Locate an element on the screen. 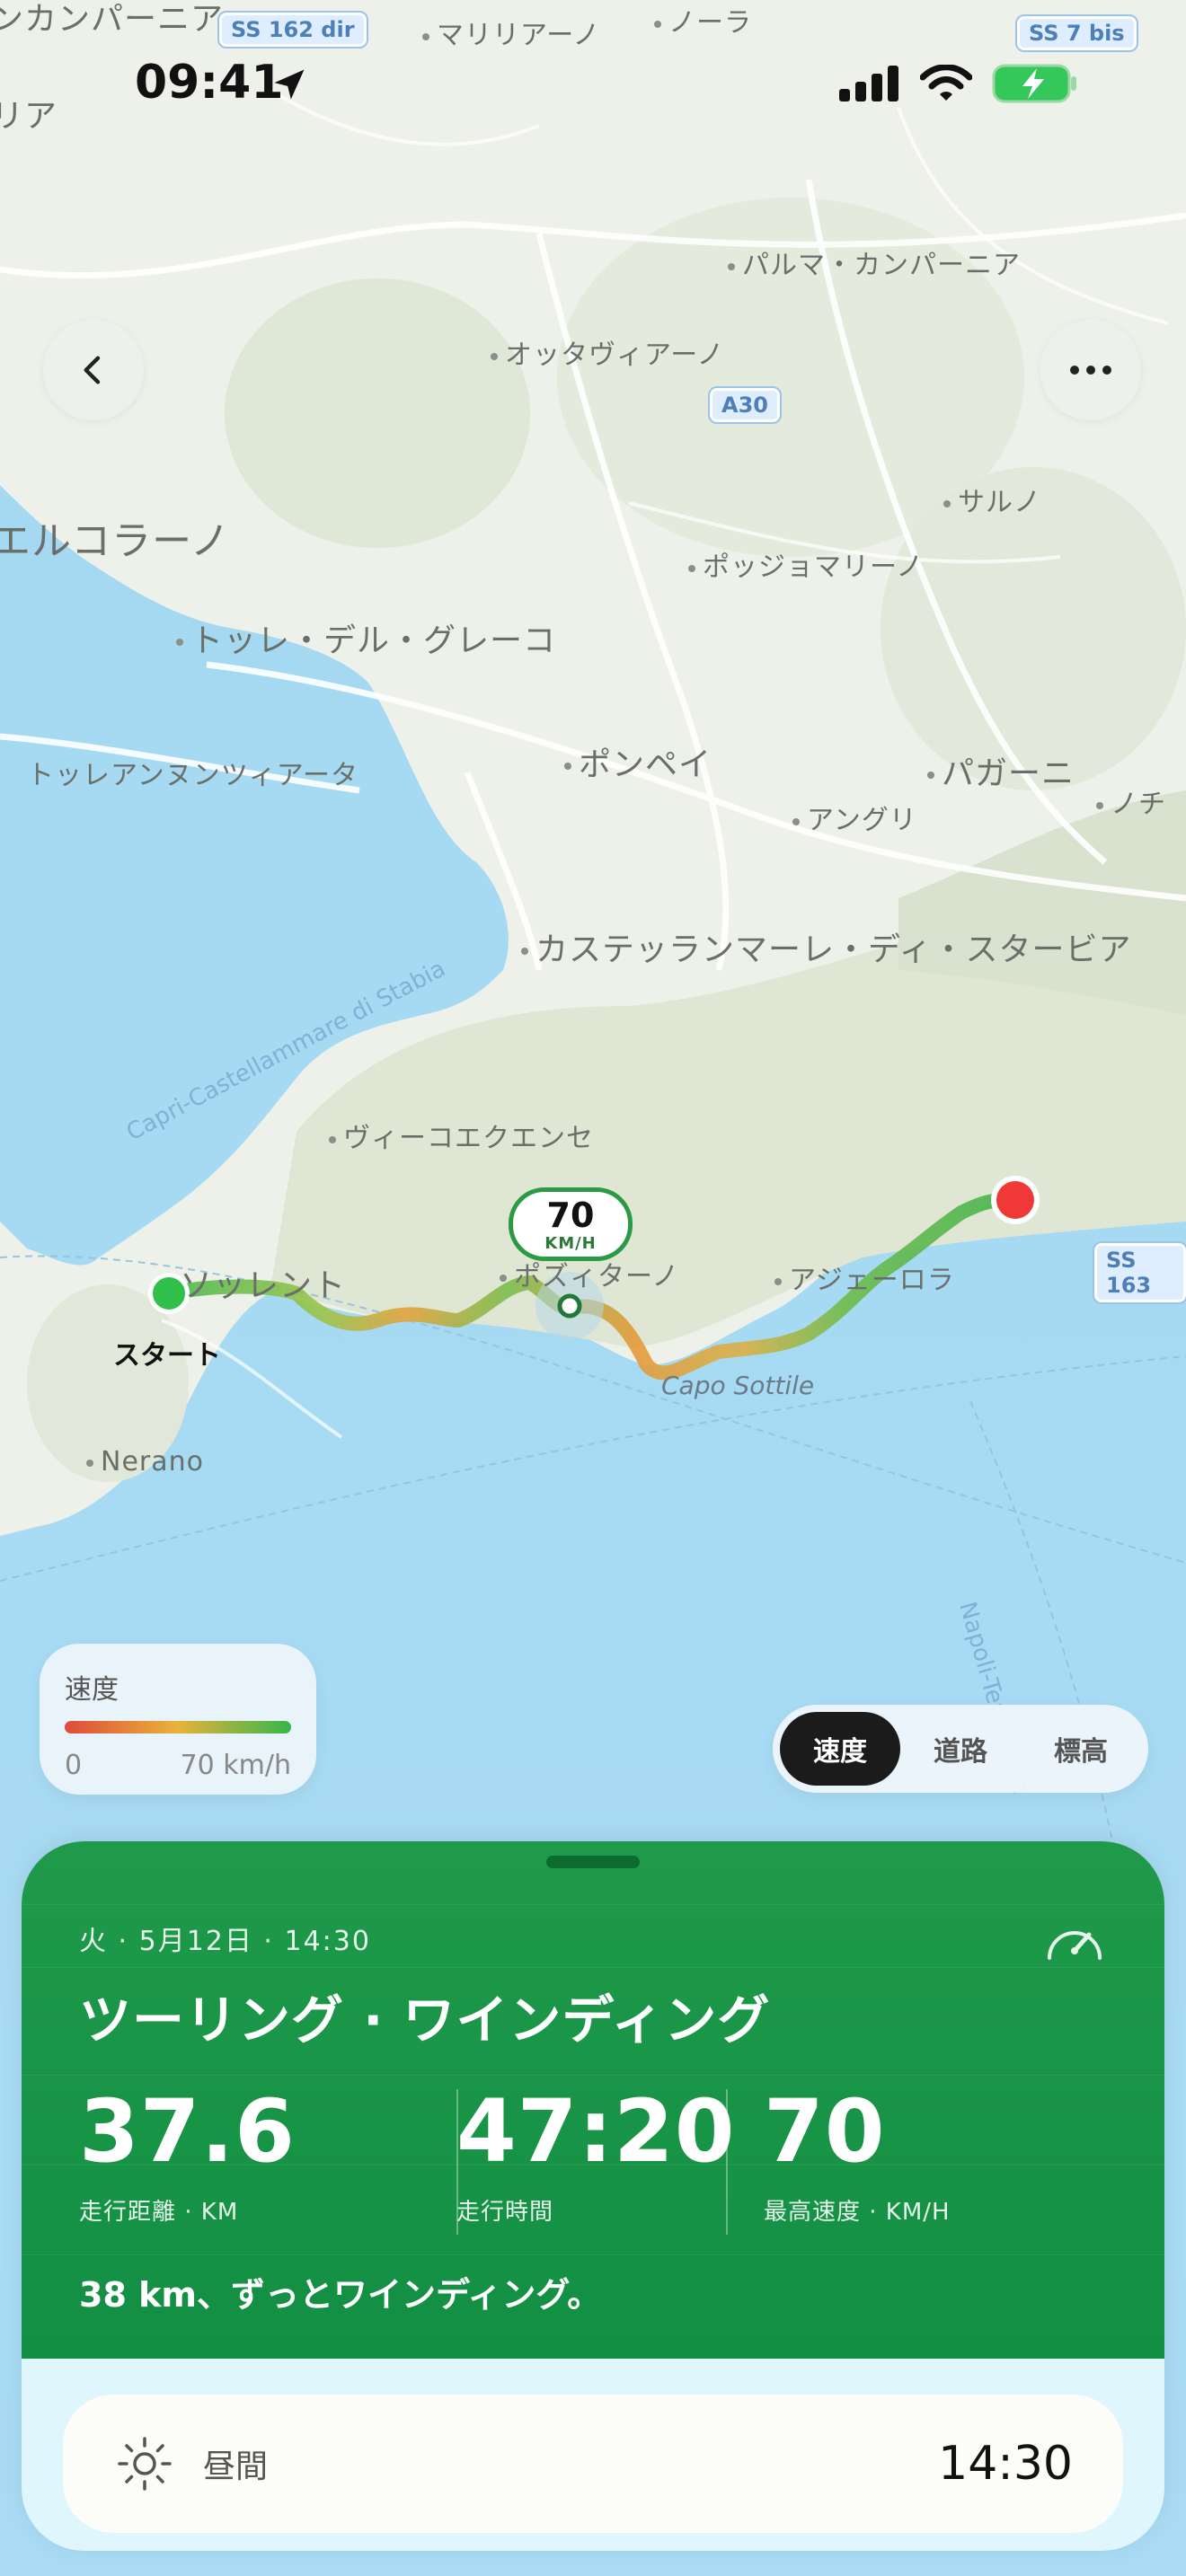 This screenshot has width=1186, height=2576. map-label: オッタヴィアーノ is located at coordinates (607, 352).